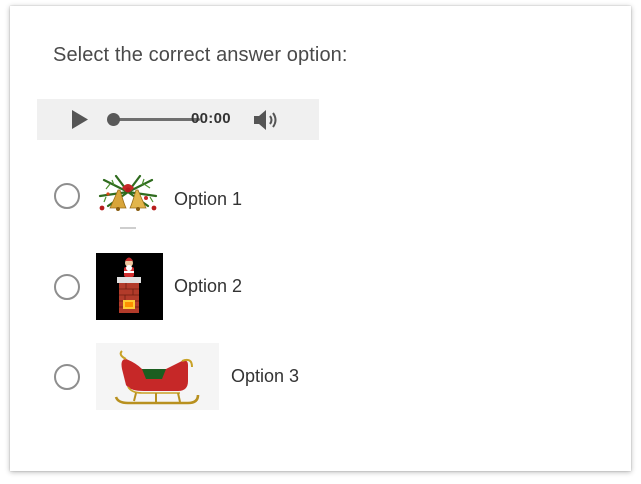  I want to click on volume-icon, so click(267, 120).